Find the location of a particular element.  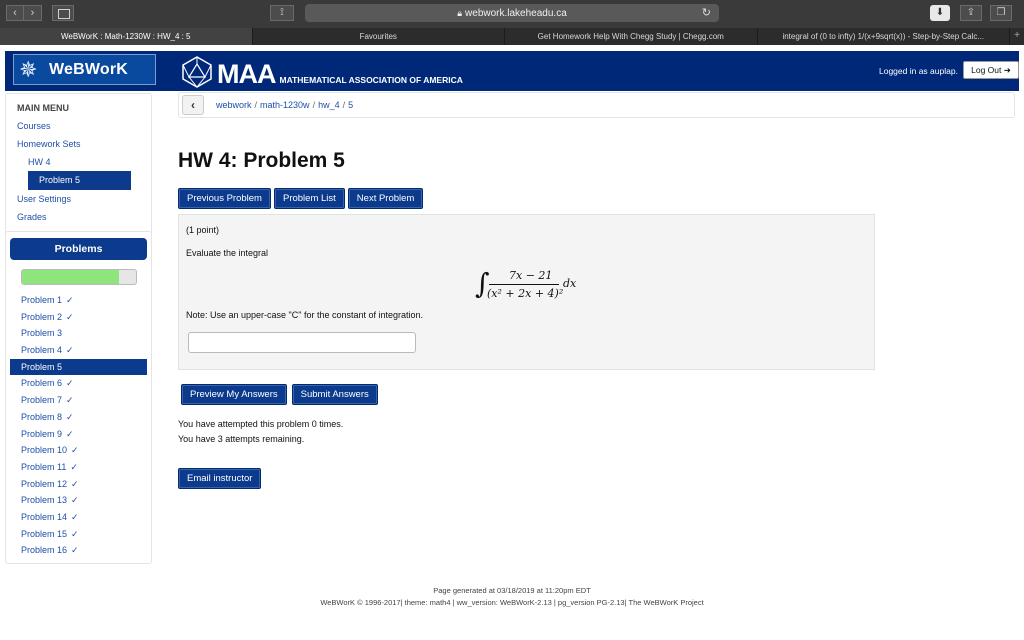

problem-list-item: Problem 7 ✓ is located at coordinates (79, 400).